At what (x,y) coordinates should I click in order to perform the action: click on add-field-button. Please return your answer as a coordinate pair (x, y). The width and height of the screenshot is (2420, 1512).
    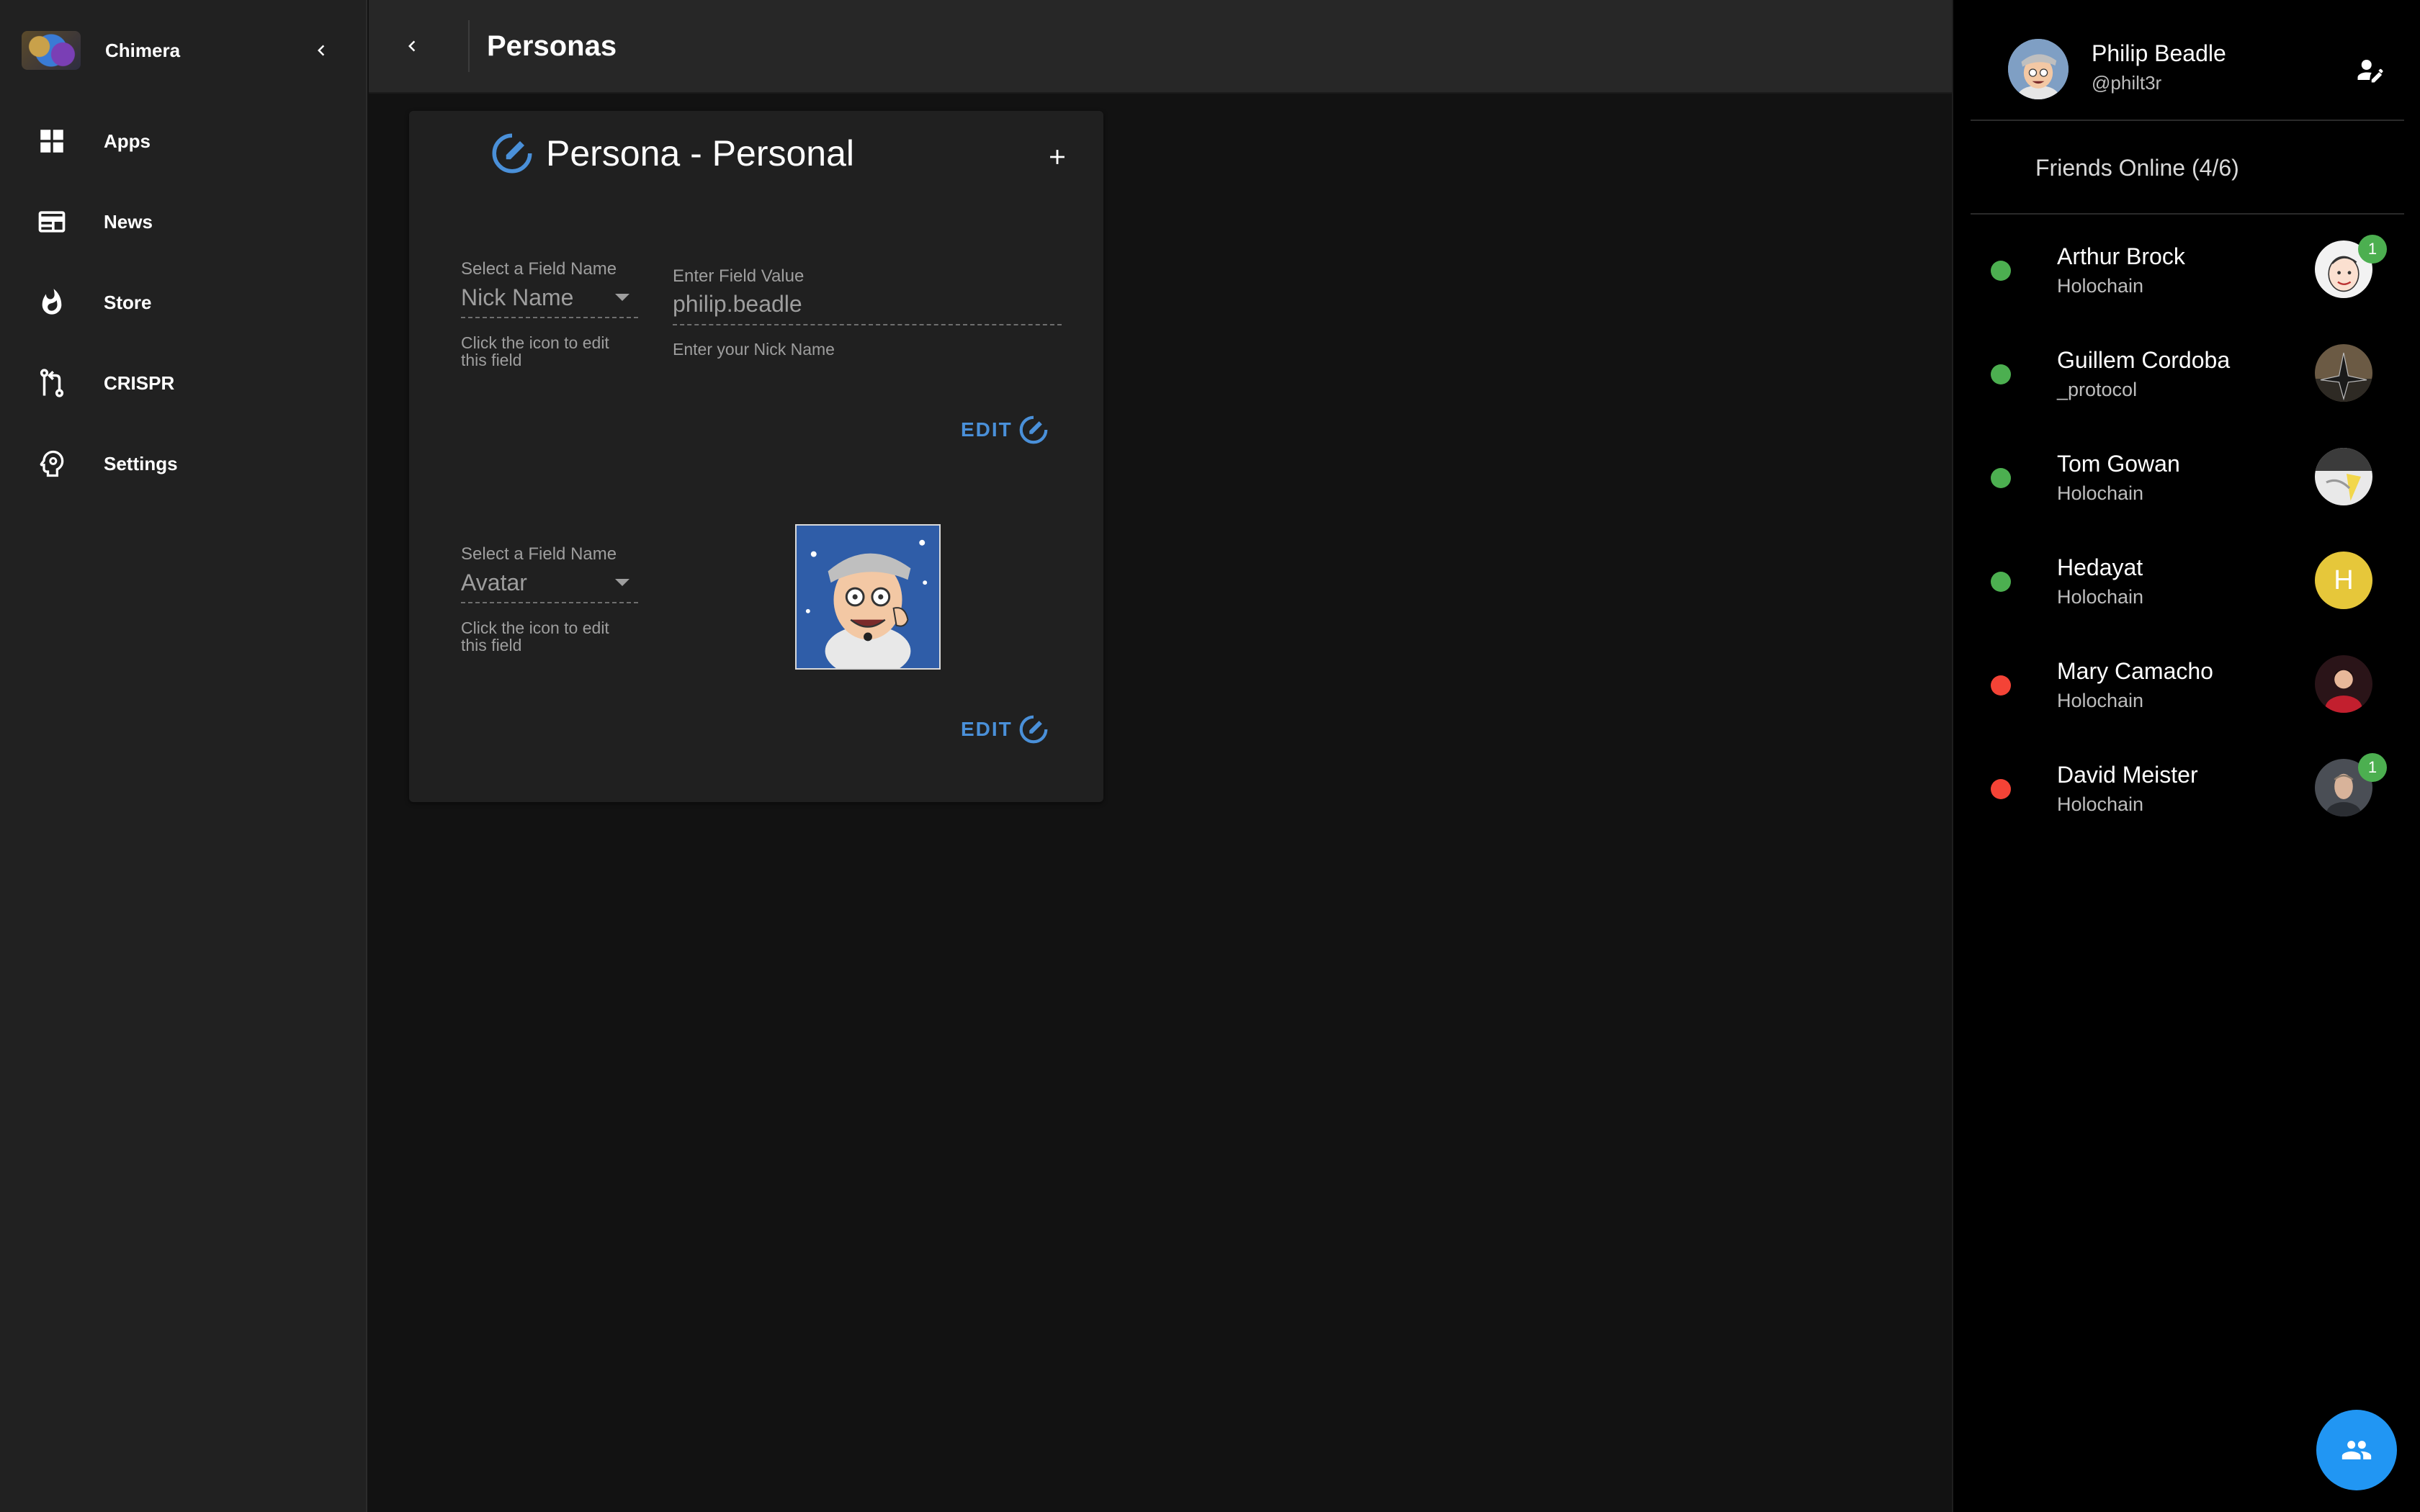
    Looking at the image, I should click on (1057, 157).